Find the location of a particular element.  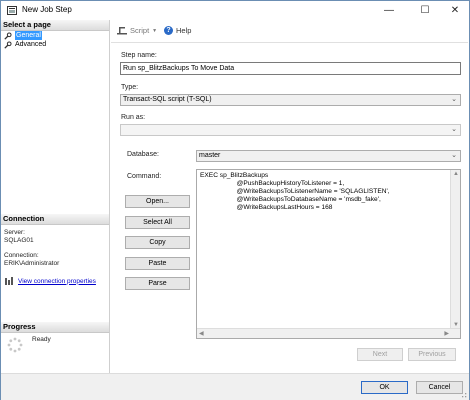

command-line: @PushBackupHistoryToListener = 1, is located at coordinates (272, 183).